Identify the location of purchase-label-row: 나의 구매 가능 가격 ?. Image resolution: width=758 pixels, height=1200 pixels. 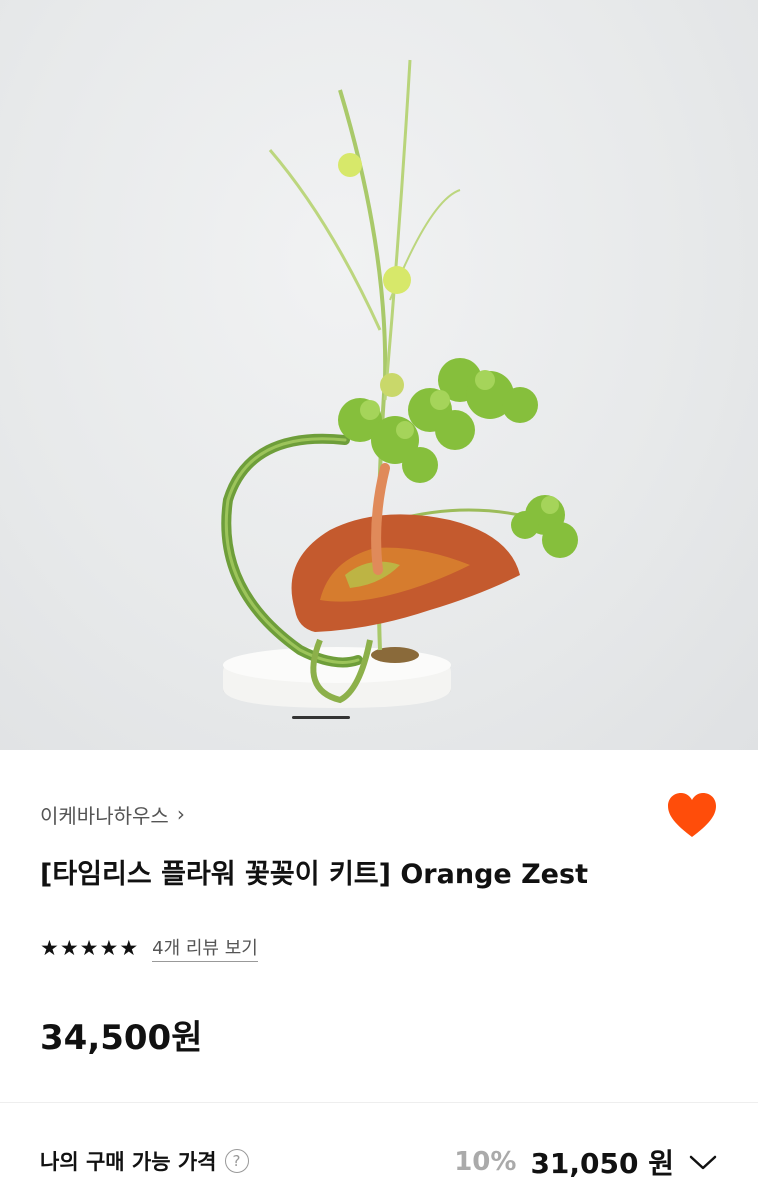
(144, 1161).